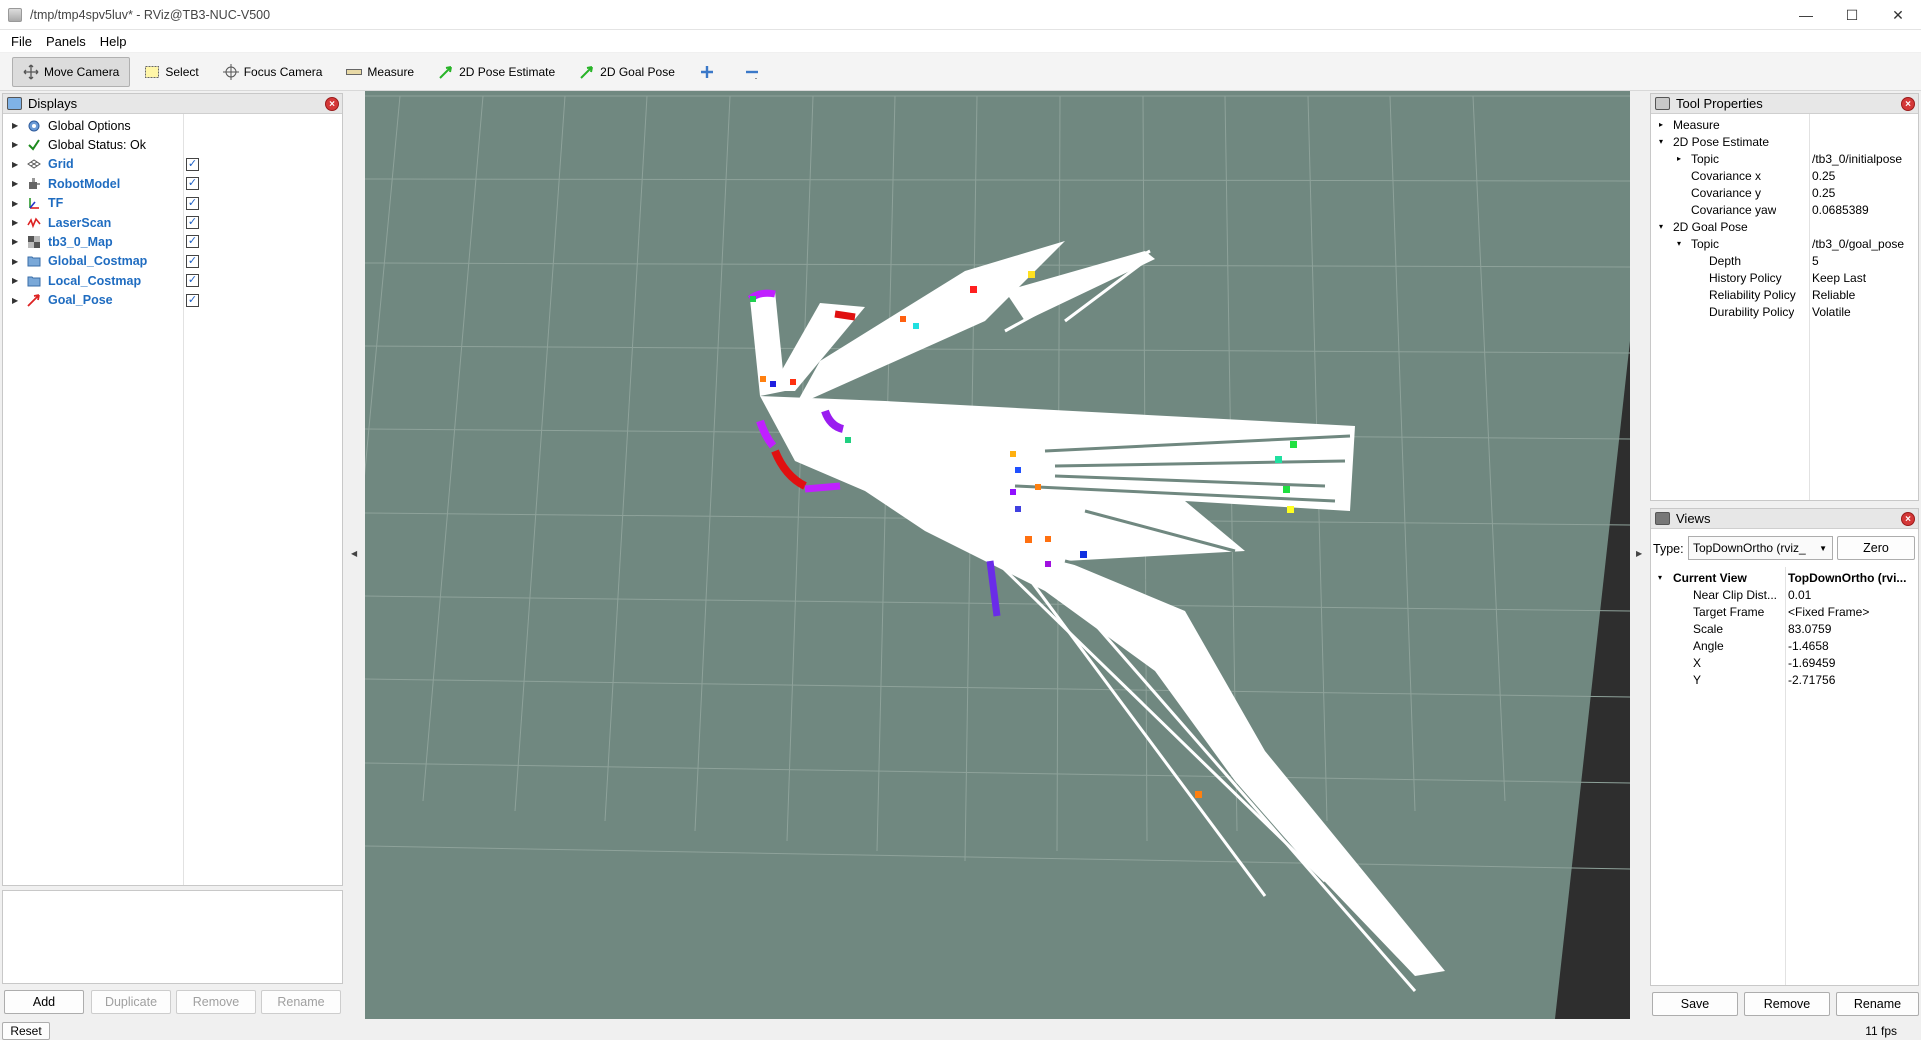  What do you see at coordinates (1784, 158) in the screenshot?
I see `tool-property-row: ▸ Topic/tb3_0/initialpose` at bounding box center [1784, 158].